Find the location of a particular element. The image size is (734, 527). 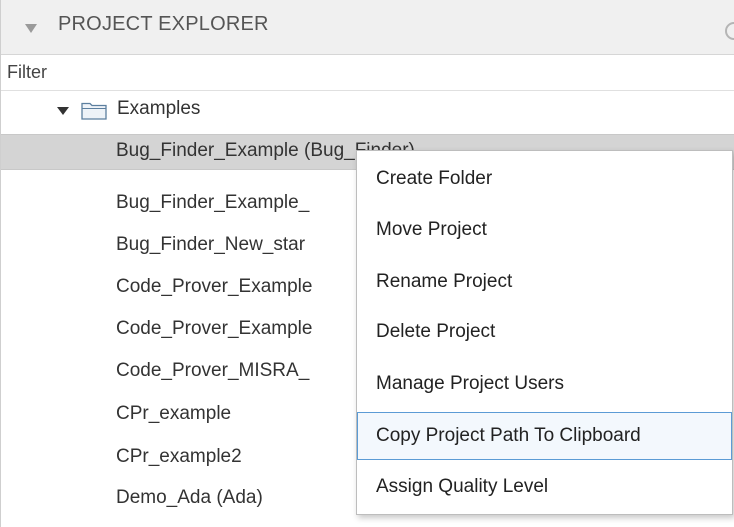

menu-item-label: Rename Project is located at coordinates (444, 281).